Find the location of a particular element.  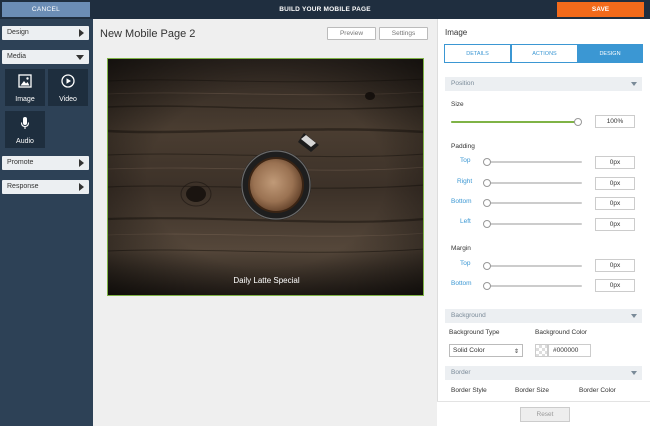

cancel-button: CANCEL is located at coordinates (46, 9).